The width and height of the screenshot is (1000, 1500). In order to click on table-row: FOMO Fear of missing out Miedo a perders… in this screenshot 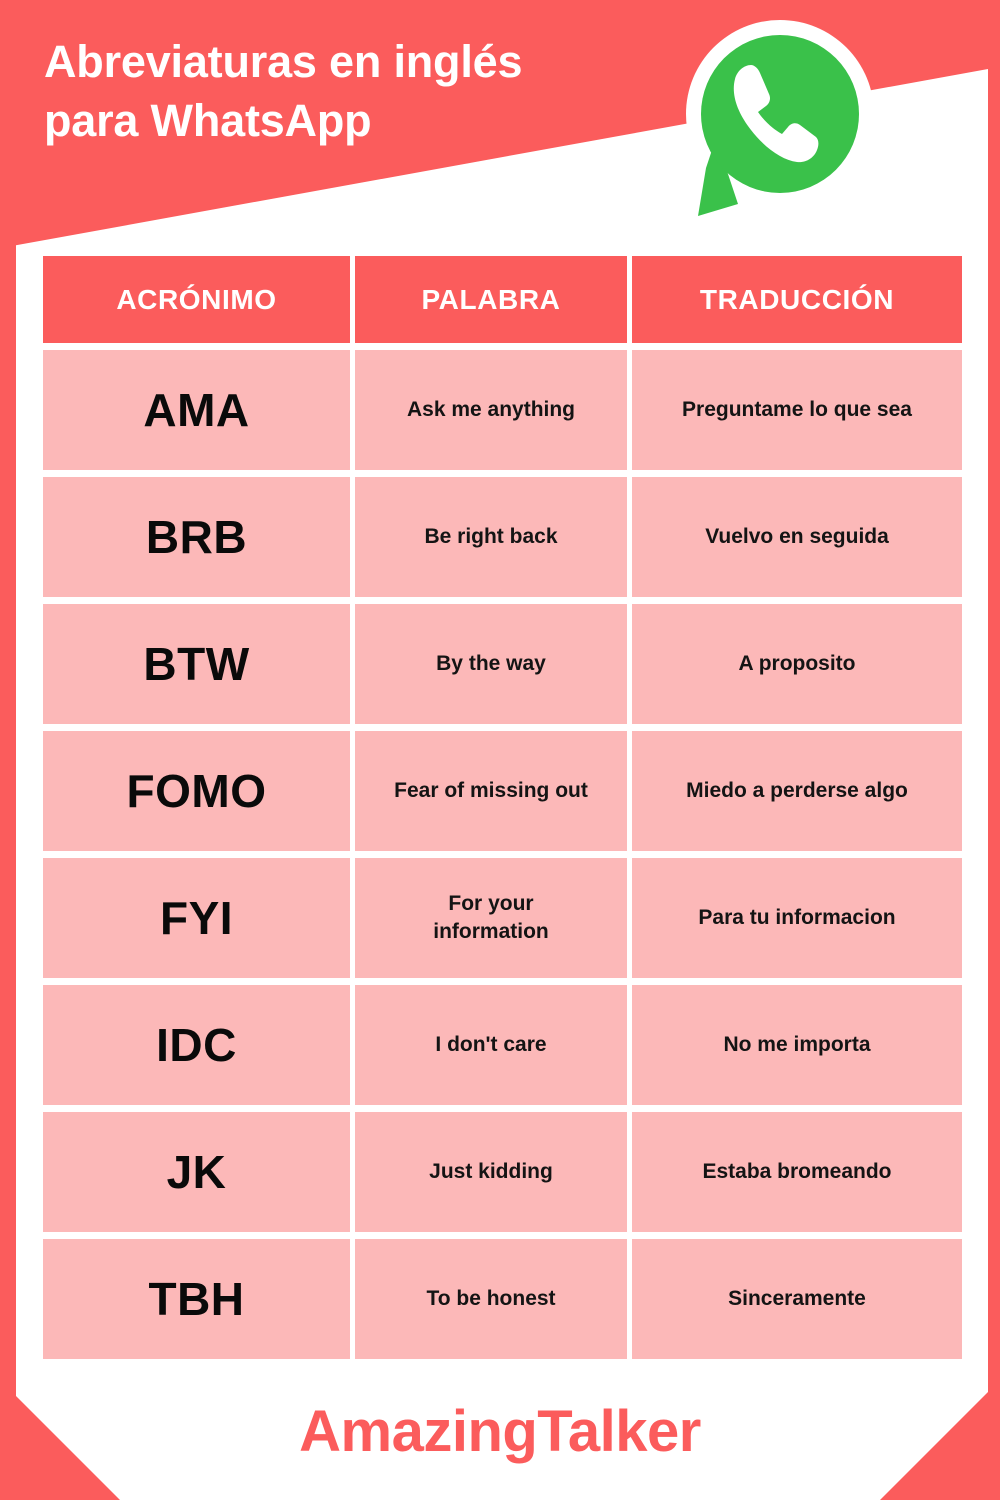, I will do `click(502, 791)`.